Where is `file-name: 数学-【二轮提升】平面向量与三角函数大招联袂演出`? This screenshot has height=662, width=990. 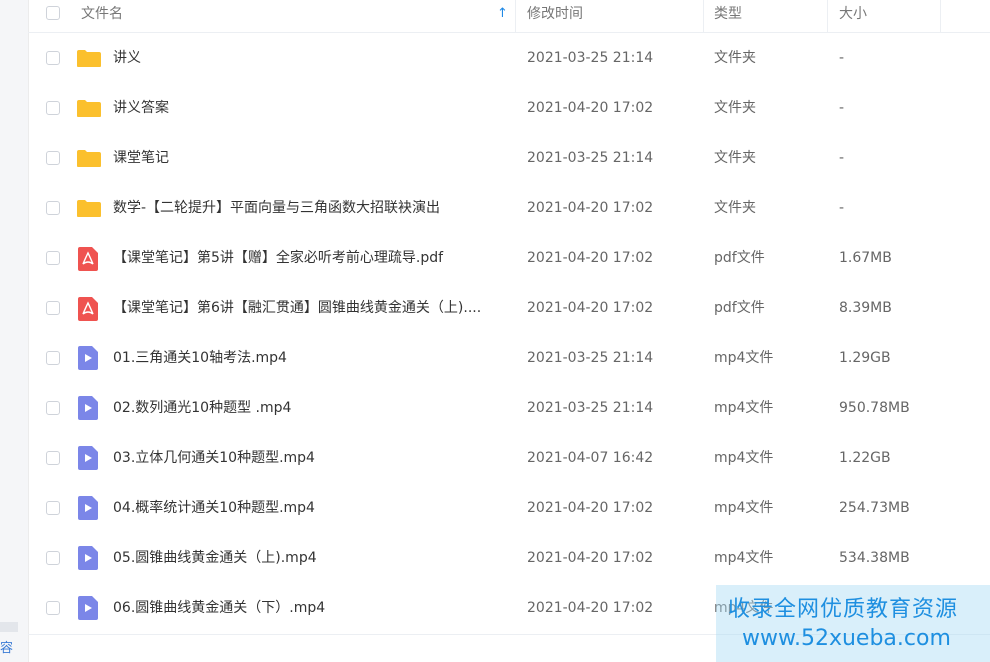
file-name: 数学-【二轮提升】平面向量与三角函数大招联袂演出 is located at coordinates (276, 208).